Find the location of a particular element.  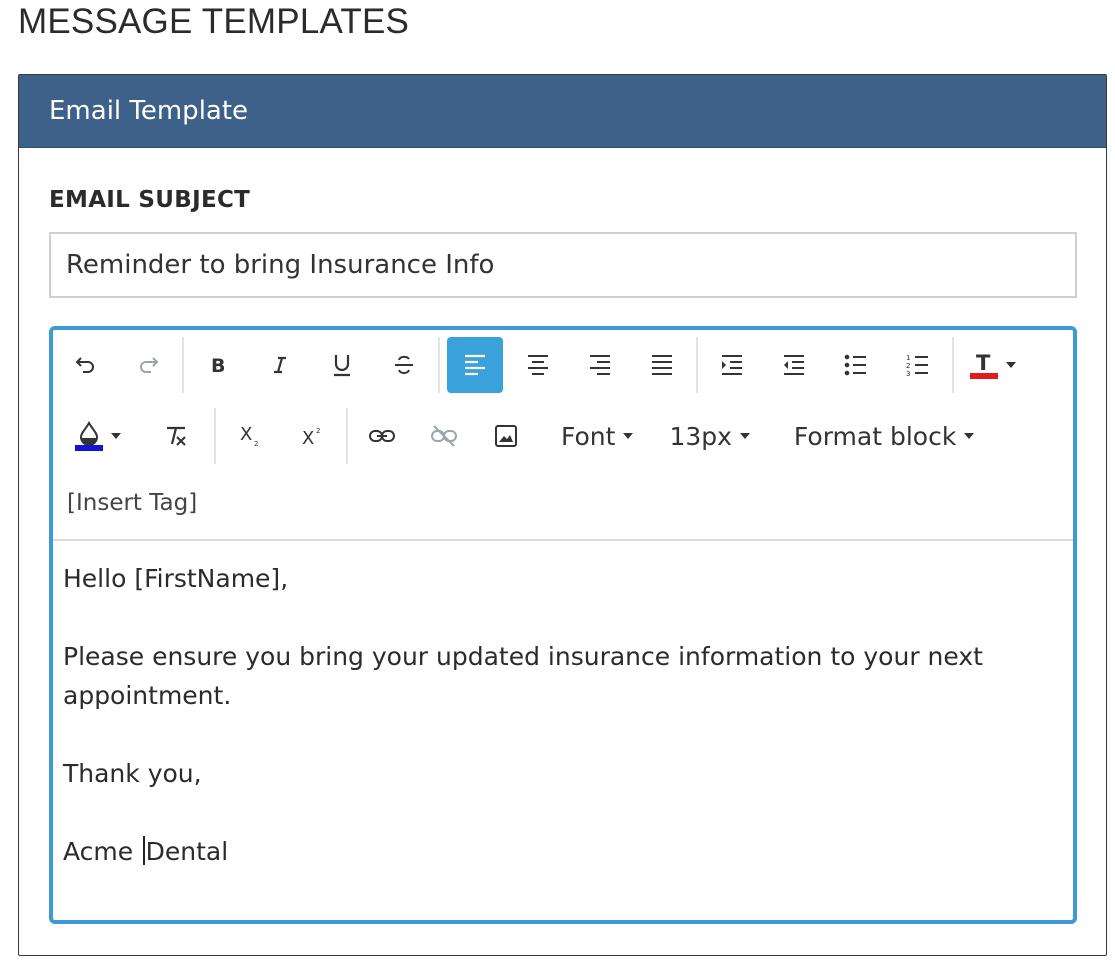

closing-line: Thank you, is located at coordinates (132, 773).